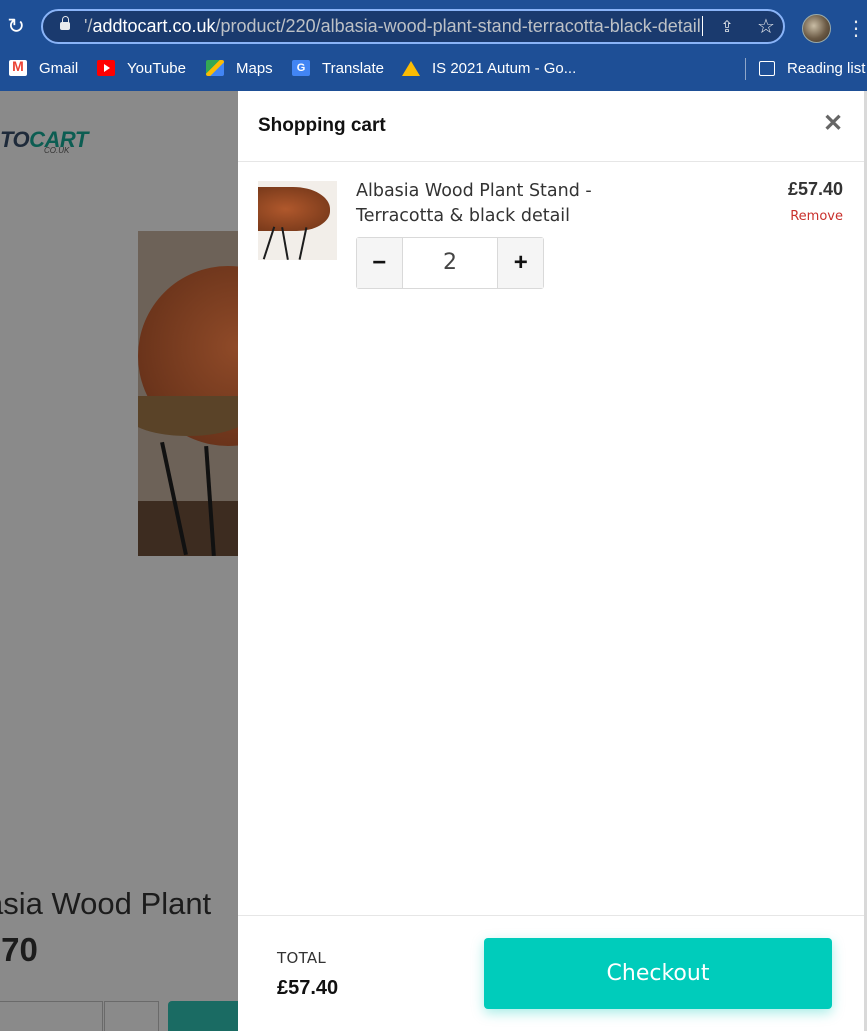  What do you see at coordinates (297, 220) in the screenshot?
I see `cart-item-thumbnail` at bounding box center [297, 220].